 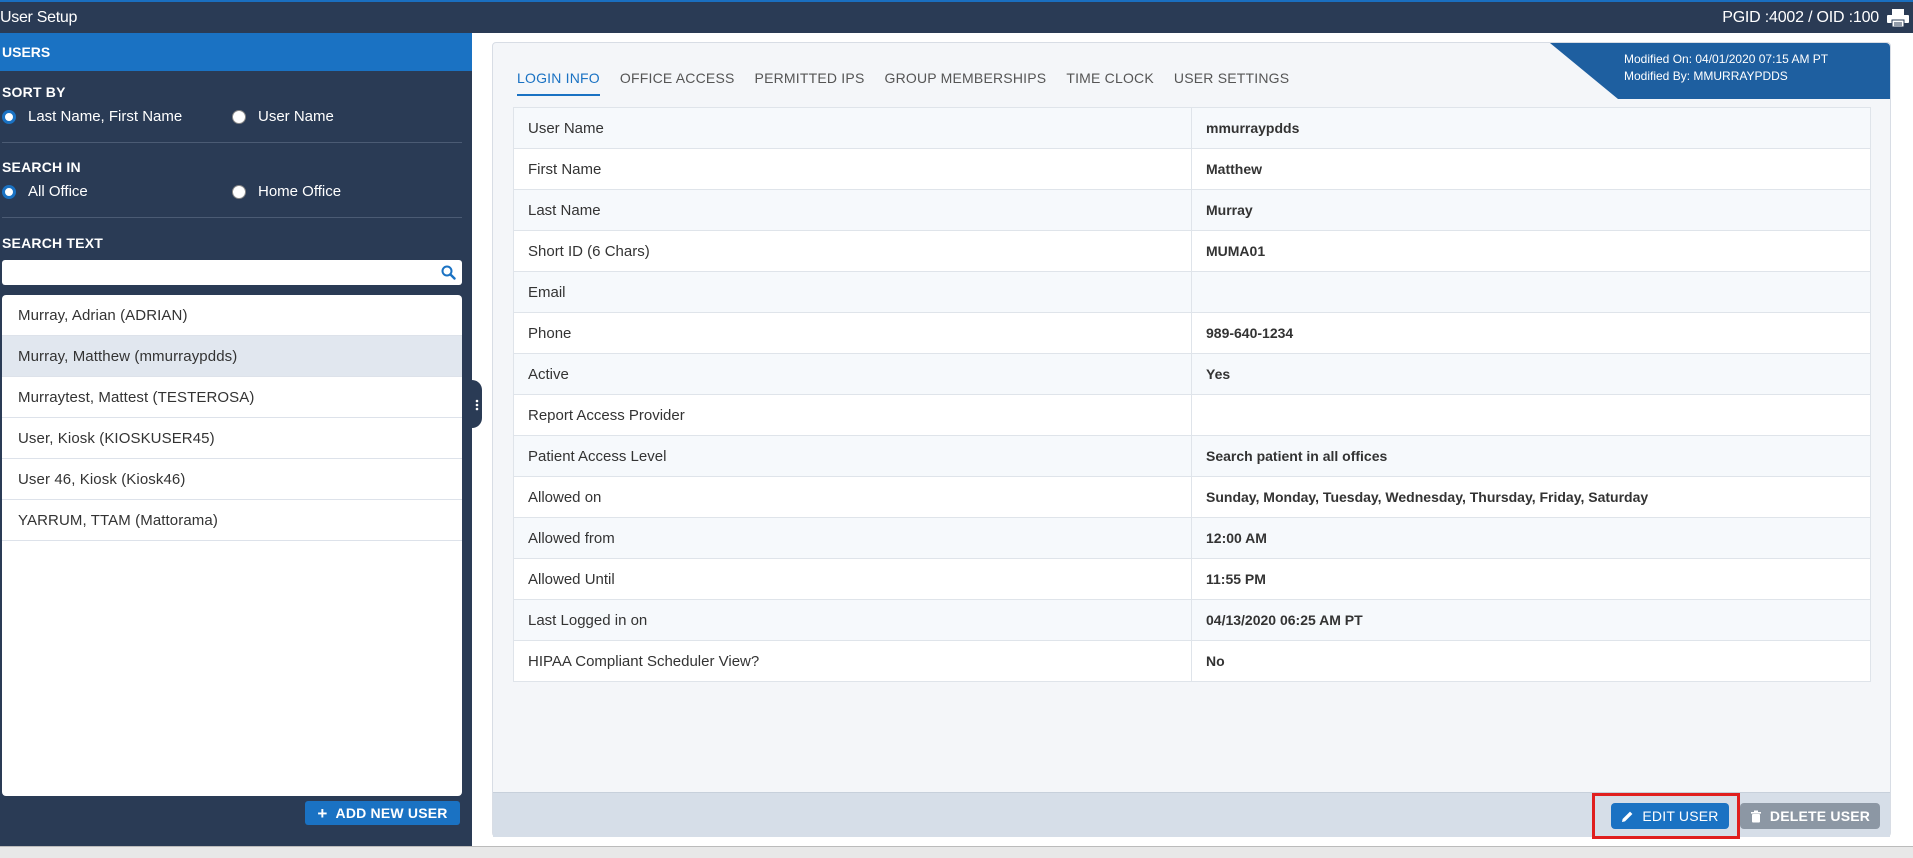 I want to click on search-in-home-office-label: Home Office, so click(x=300, y=191).